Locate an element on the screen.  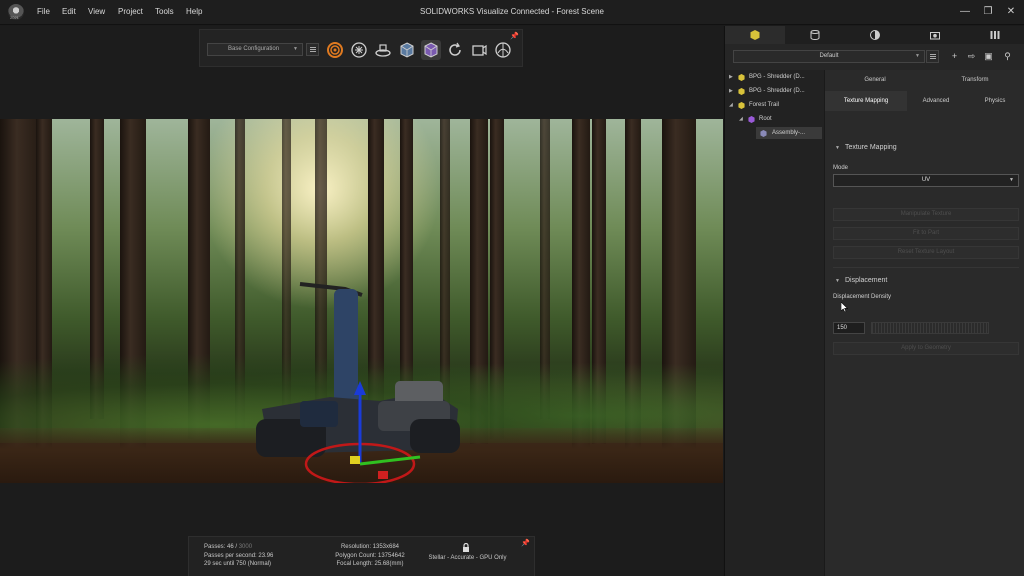
passes-per-second: Passes per second: 23.96 is located at coordinates (239, 555).